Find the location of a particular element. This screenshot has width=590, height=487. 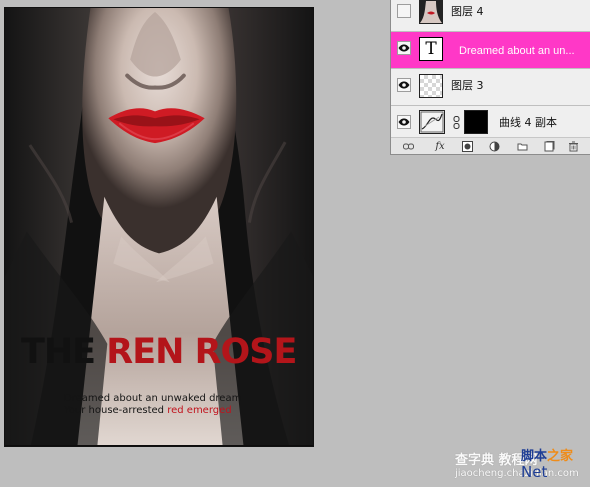

poster-title-red: REN ROSE is located at coordinates (201, 352).